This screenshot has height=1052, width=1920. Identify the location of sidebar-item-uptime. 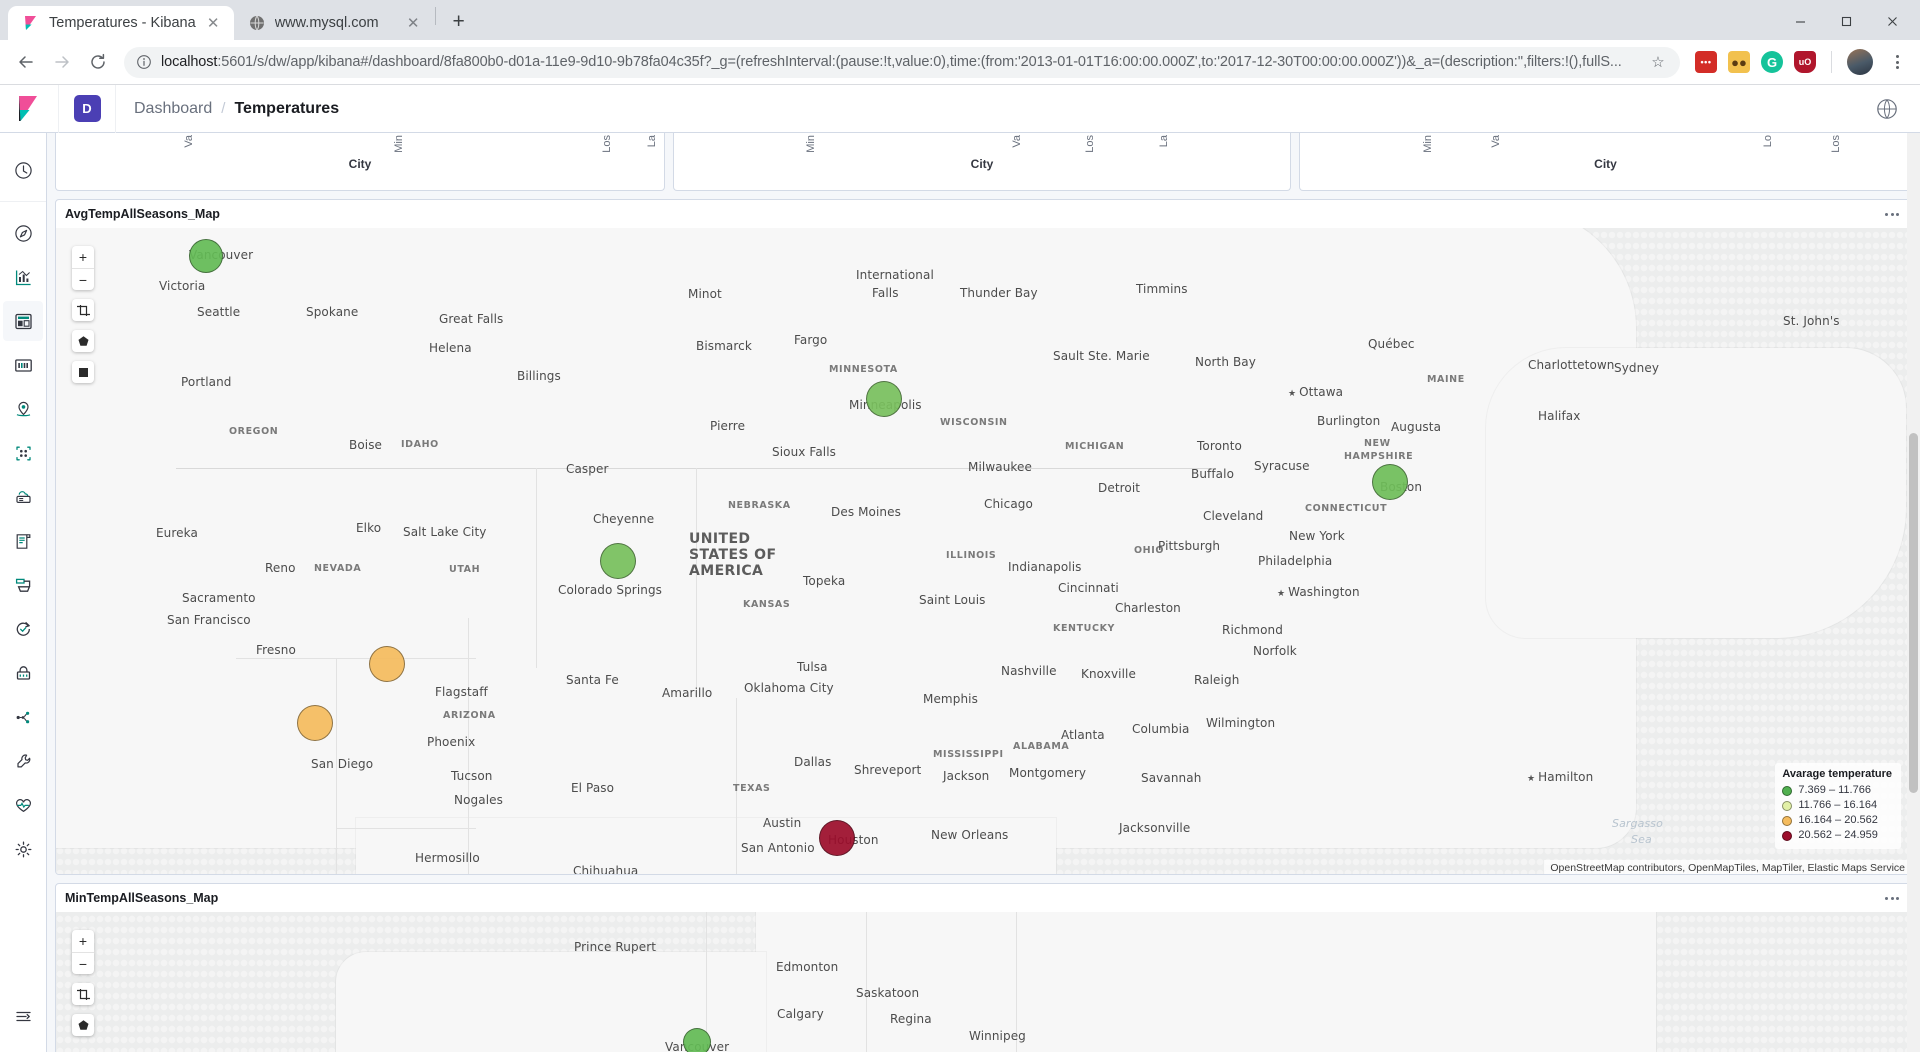
(23, 629).